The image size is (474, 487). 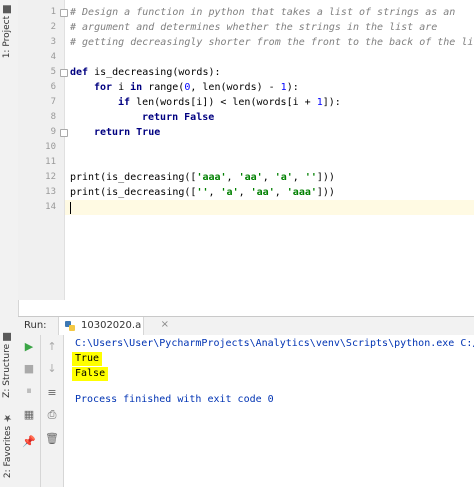 I want to click on print-icon: ⎙, so click(x=52, y=415).